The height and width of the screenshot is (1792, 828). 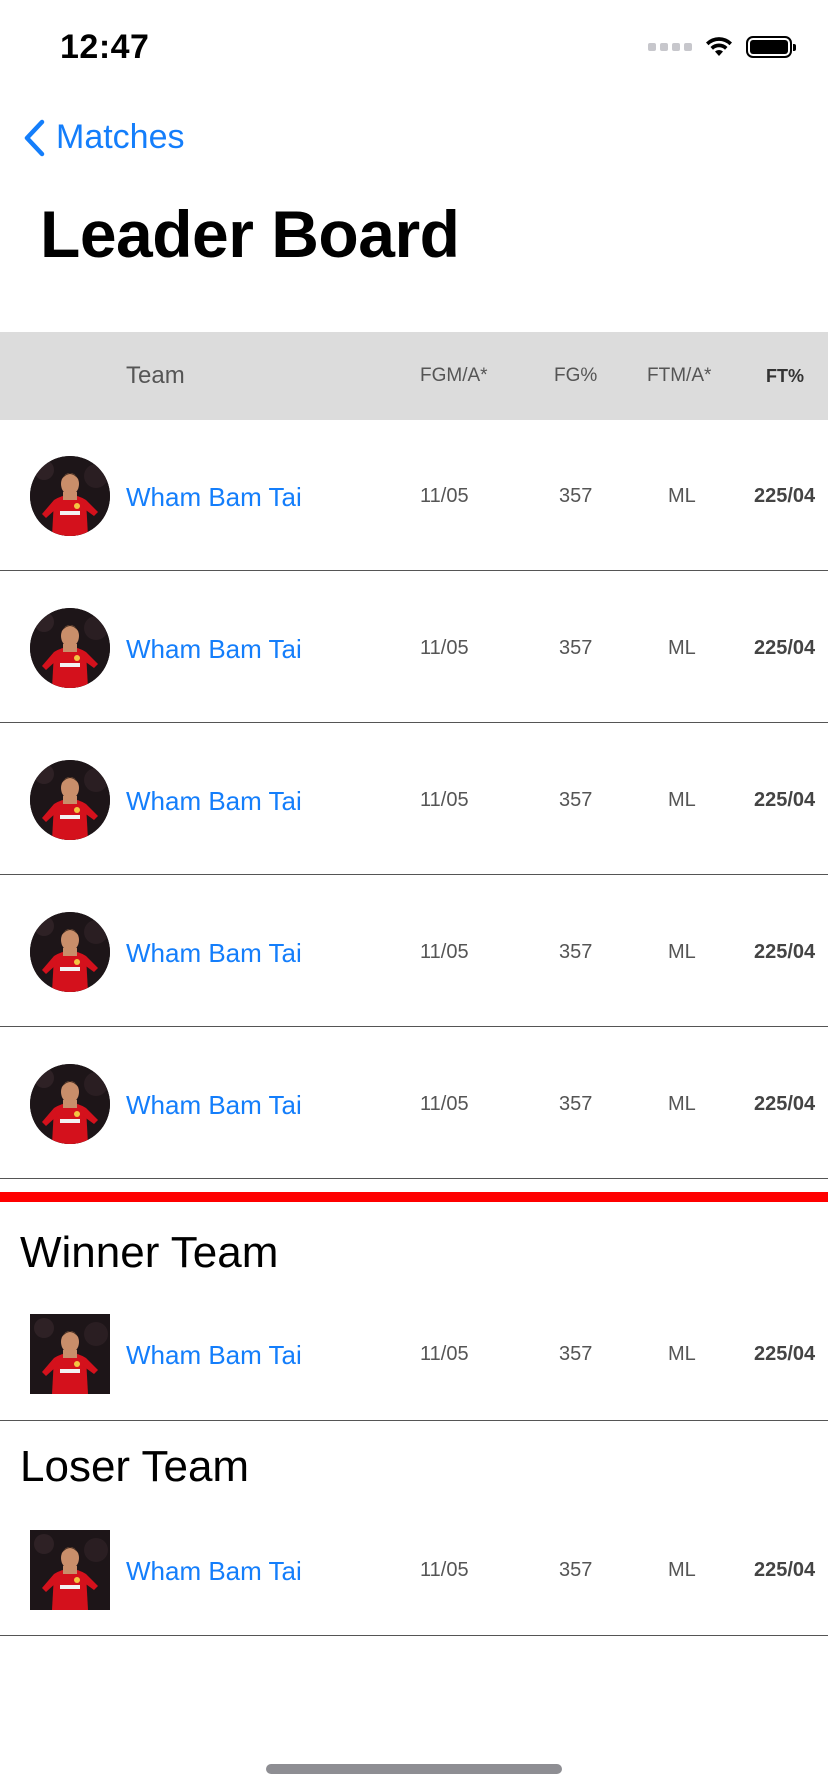 What do you see at coordinates (414, 1358) in the screenshot?
I see `winner-team-row: Wham Bam Tai 11/05 357 ML 225/04` at bounding box center [414, 1358].